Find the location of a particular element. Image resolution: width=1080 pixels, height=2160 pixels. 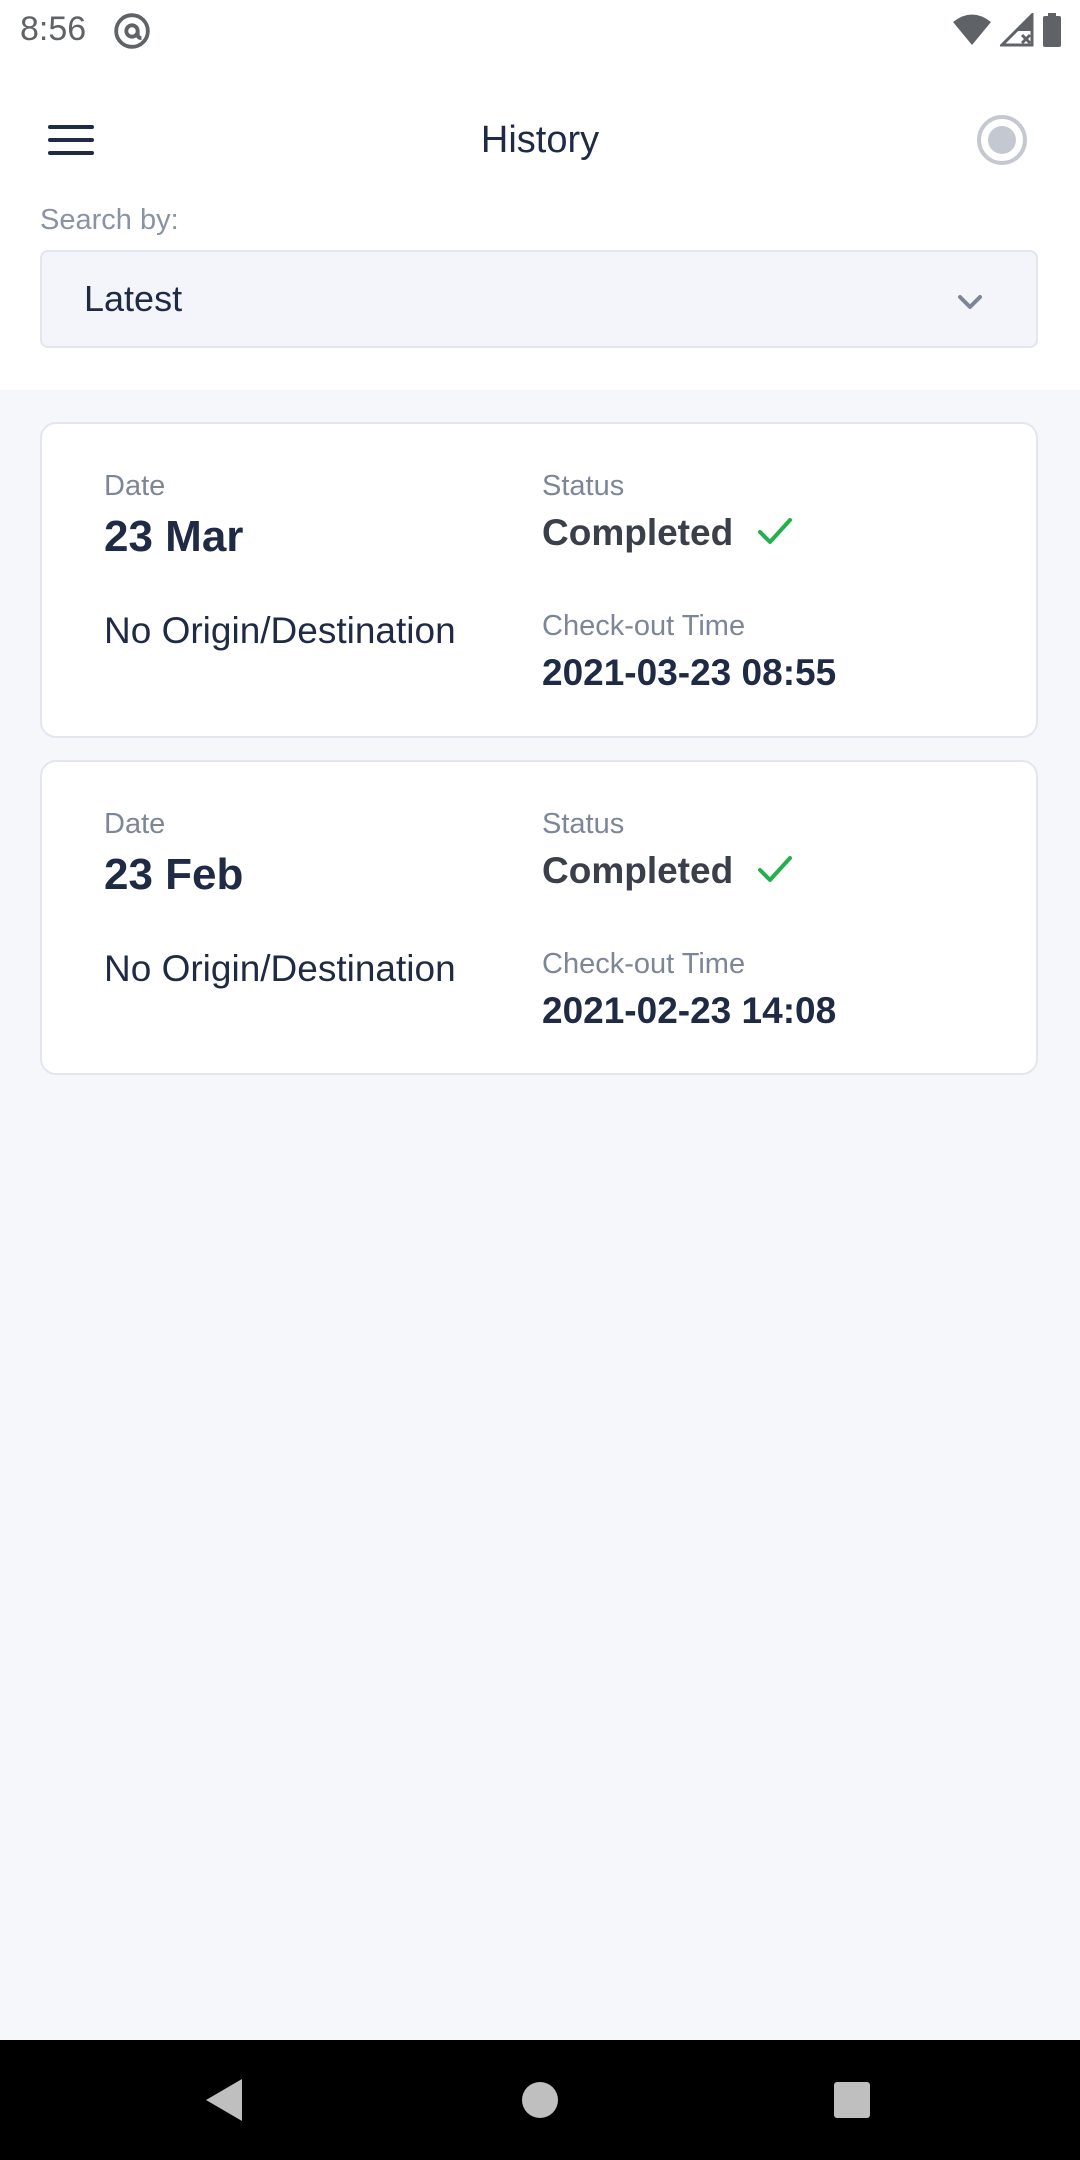

date-value: 23 Feb is located at coordinates (174, 874).